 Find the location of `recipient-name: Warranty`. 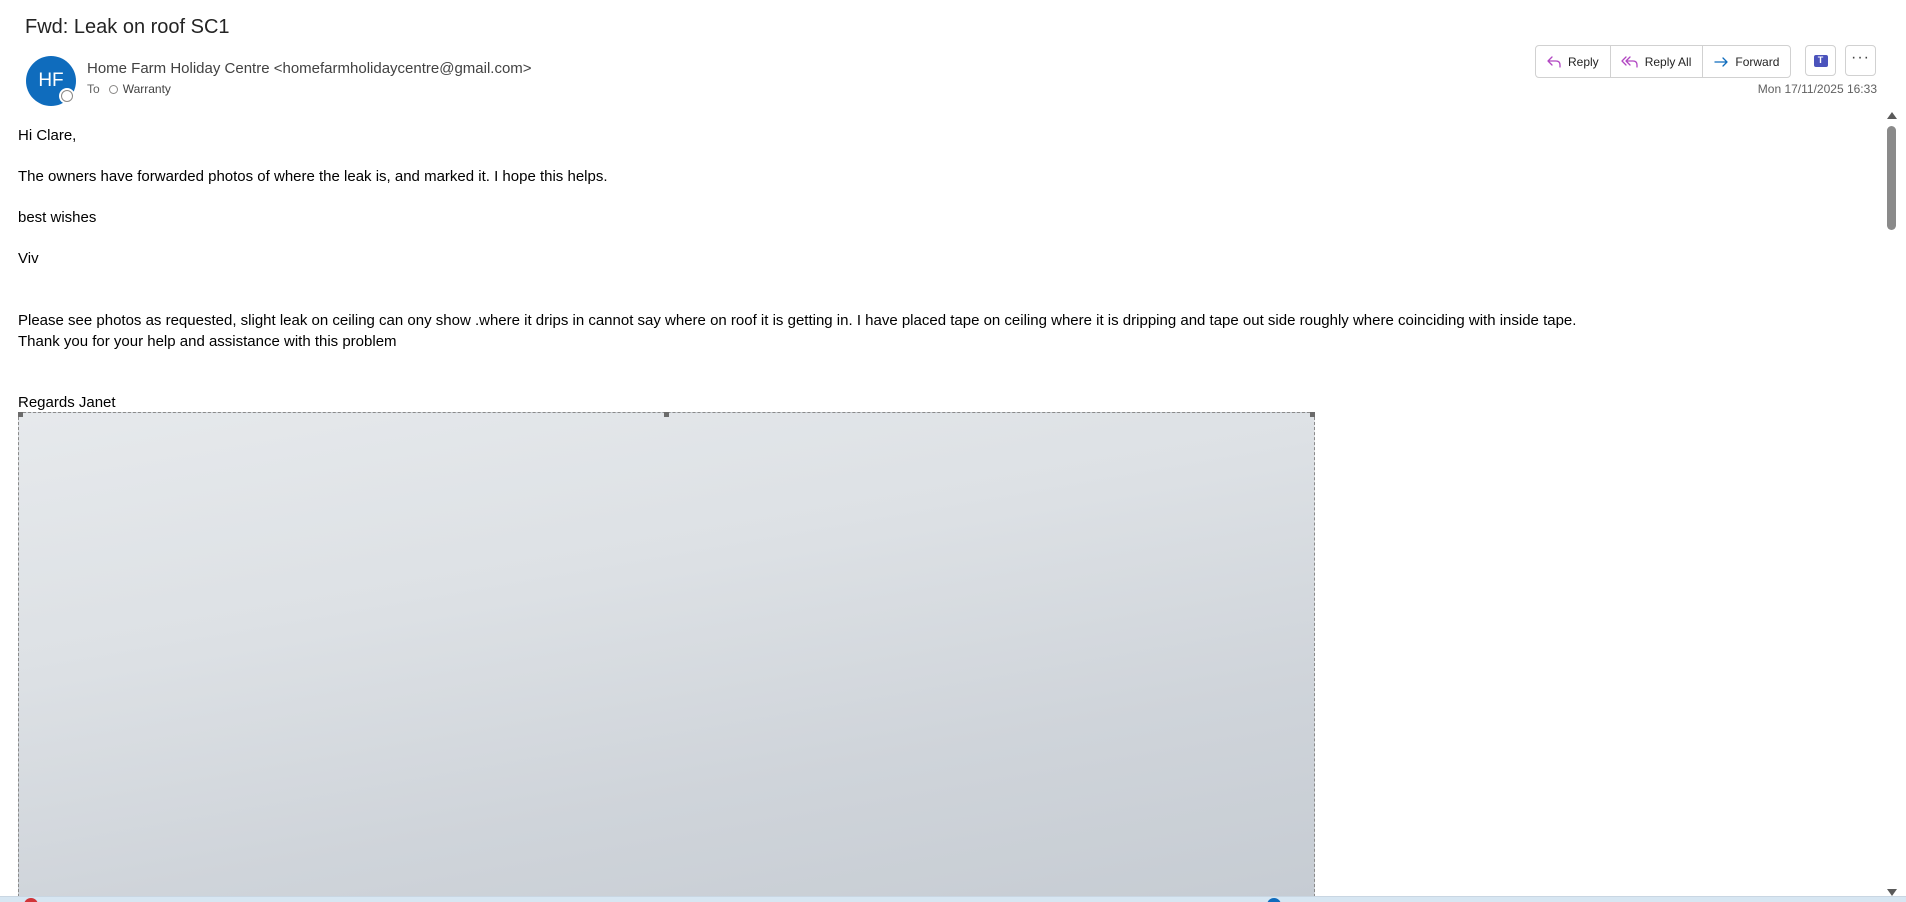

recipient-name: Warranty is located at coordinates (147, 89).